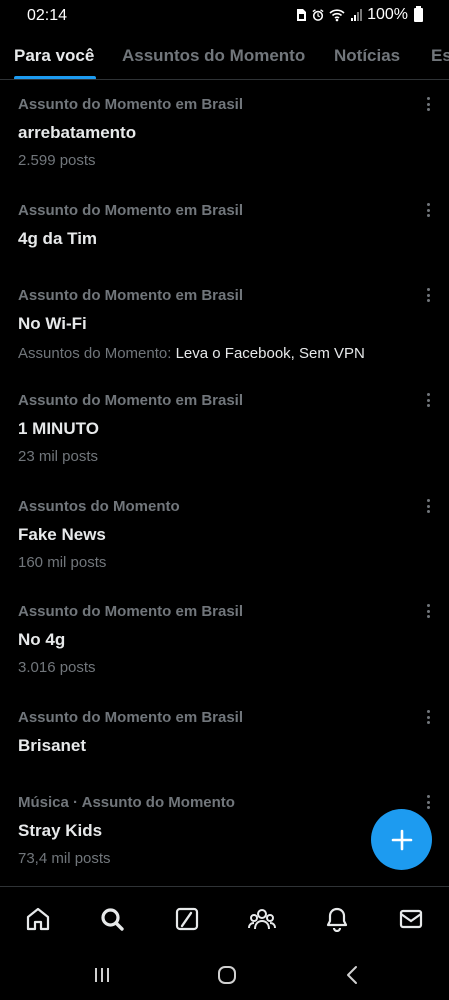 The image size is (449, 1000). I want to click on notifications-icon, so click(337, 919).